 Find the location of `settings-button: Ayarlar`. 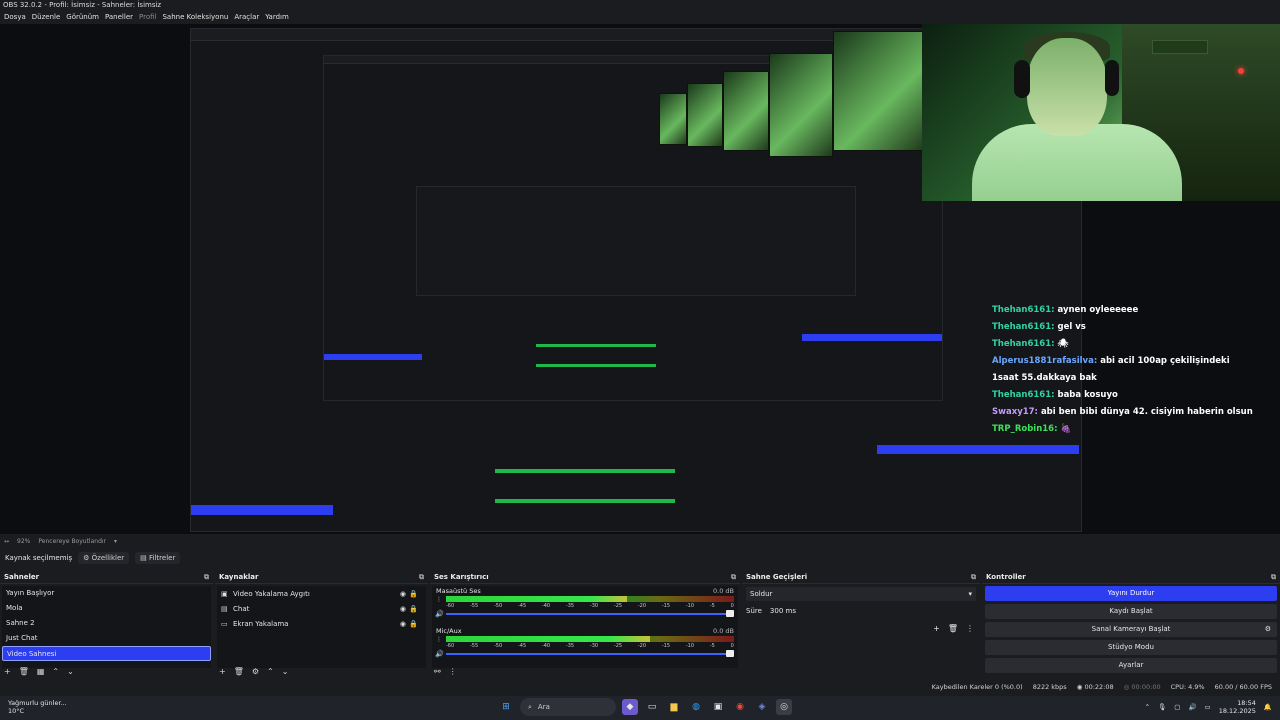

settings-button: Ayarlar is located at coordinates (1131, 665).